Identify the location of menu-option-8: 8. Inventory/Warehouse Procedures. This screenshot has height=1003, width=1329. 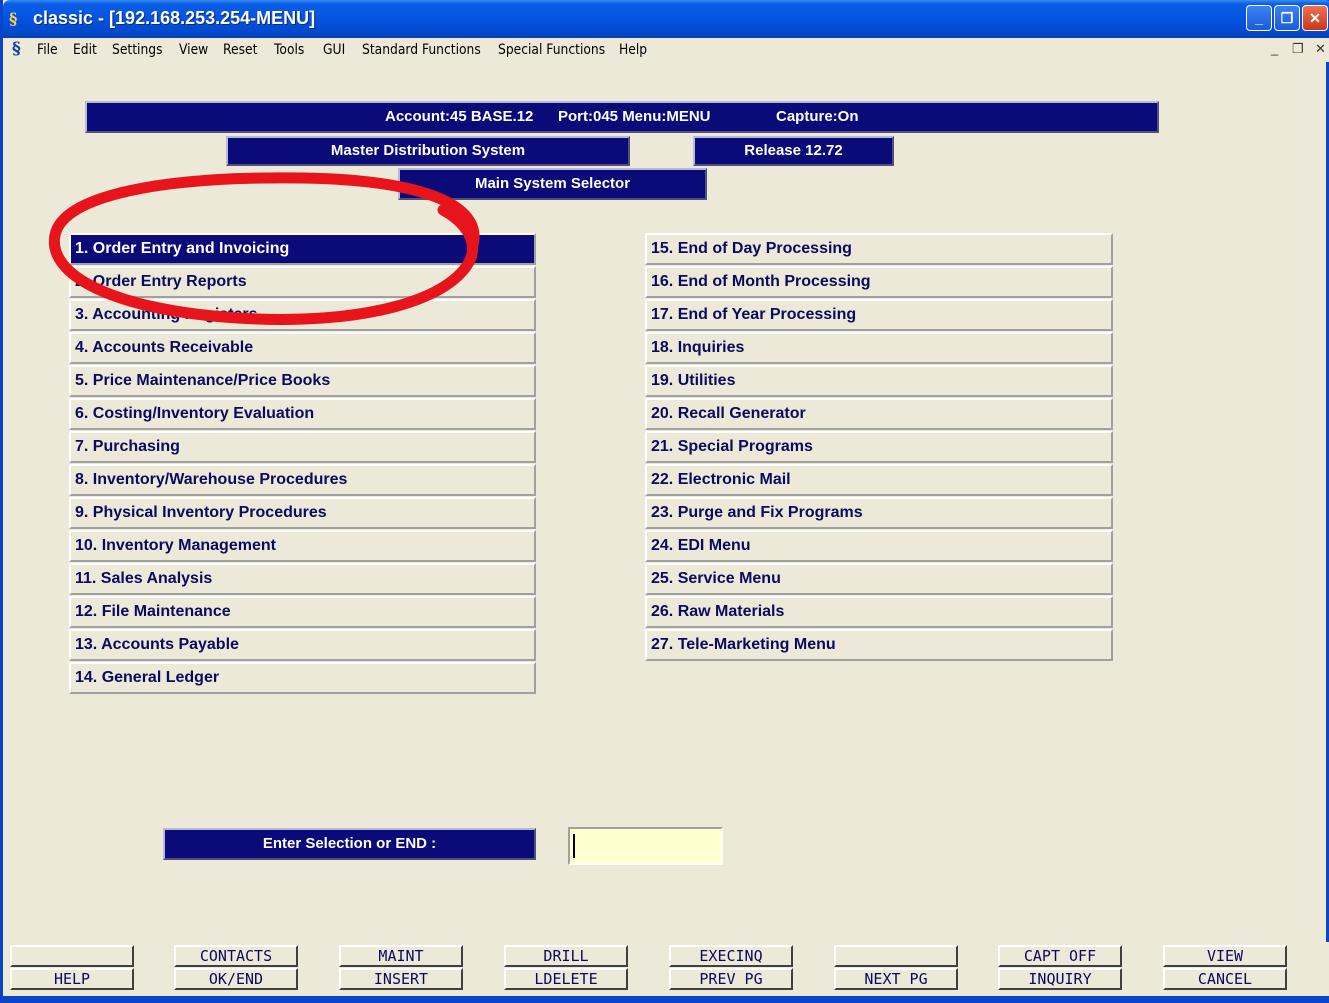
(302, 480).